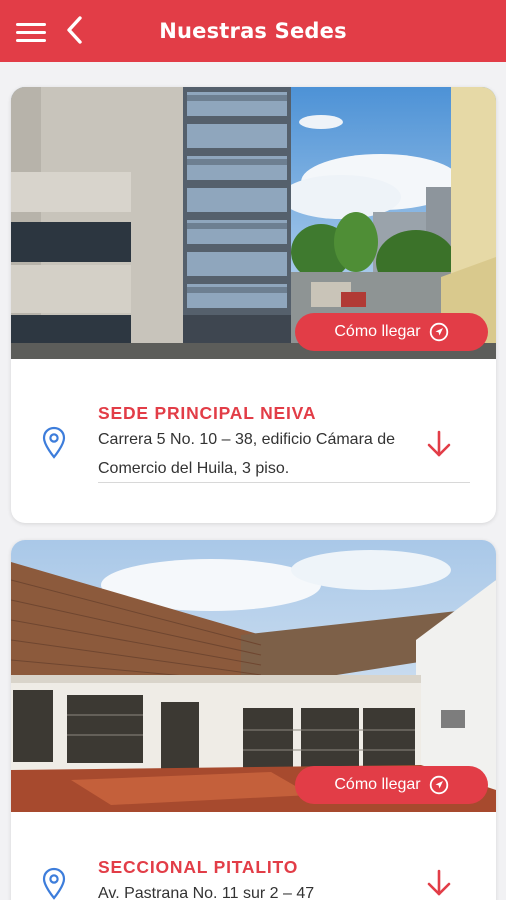 Image resolution: width=506 pixels, height=900 pixels. I want to click on page-title: Nuestras Sedes, so click(253, 31).